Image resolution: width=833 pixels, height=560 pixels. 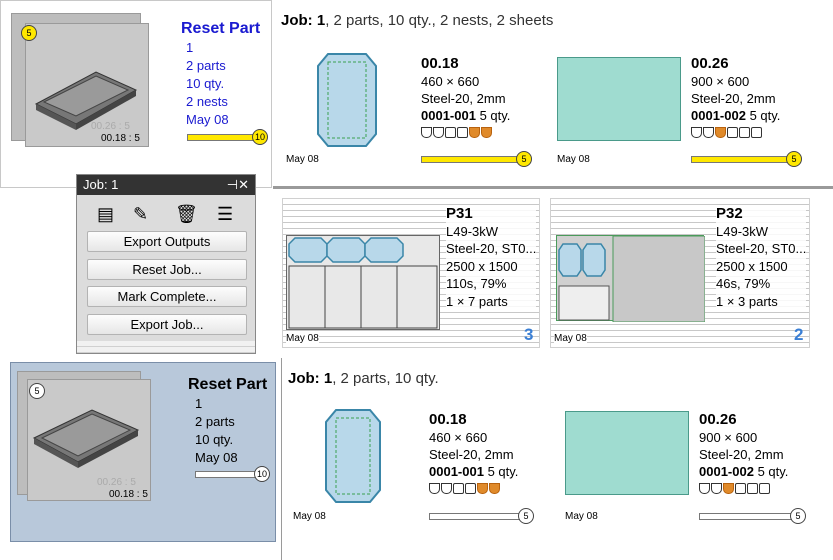 What do you see at coordinates (166, 347) in the screenshot?
I see `panel-nav` at bounding box center [166, 347].